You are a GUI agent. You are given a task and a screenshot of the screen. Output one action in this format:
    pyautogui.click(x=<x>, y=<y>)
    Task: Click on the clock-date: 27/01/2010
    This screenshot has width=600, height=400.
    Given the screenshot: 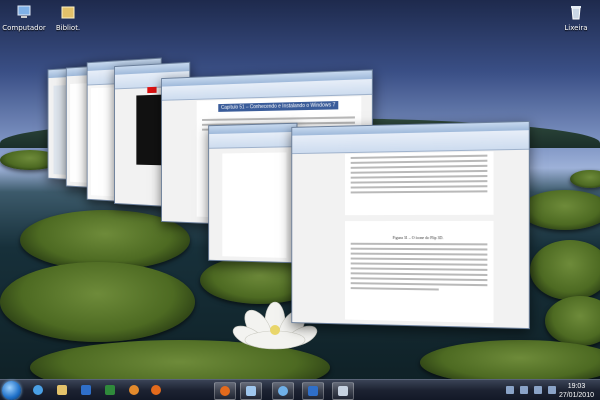 What is the action you would take?
    pyautogui.click(x=576, y=395)
    